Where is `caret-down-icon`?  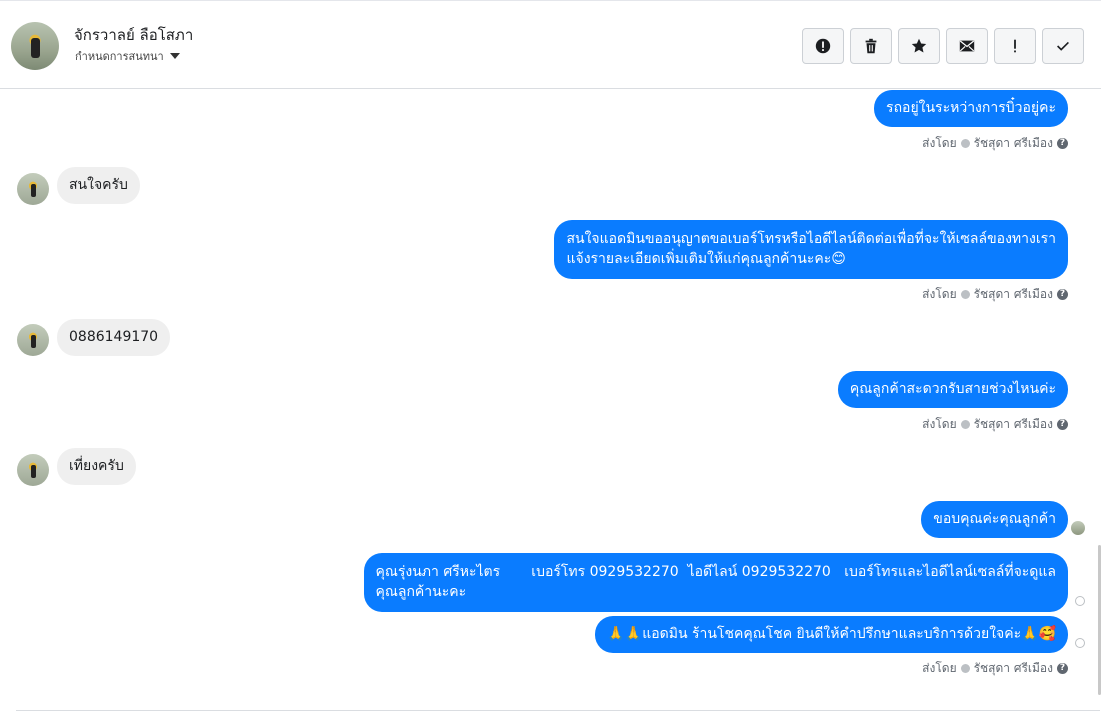
caret-down-icon is located at coordinates (174, 56).